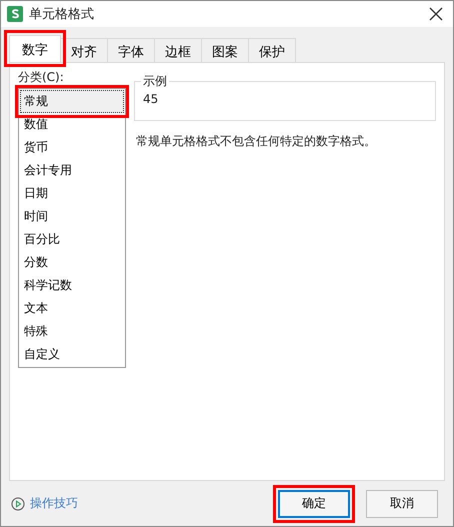 The image size is (454, 527). Describe the element at coordinates (54, 503) in the screenshot. I see `tips-text: 操作技巧` at that location.